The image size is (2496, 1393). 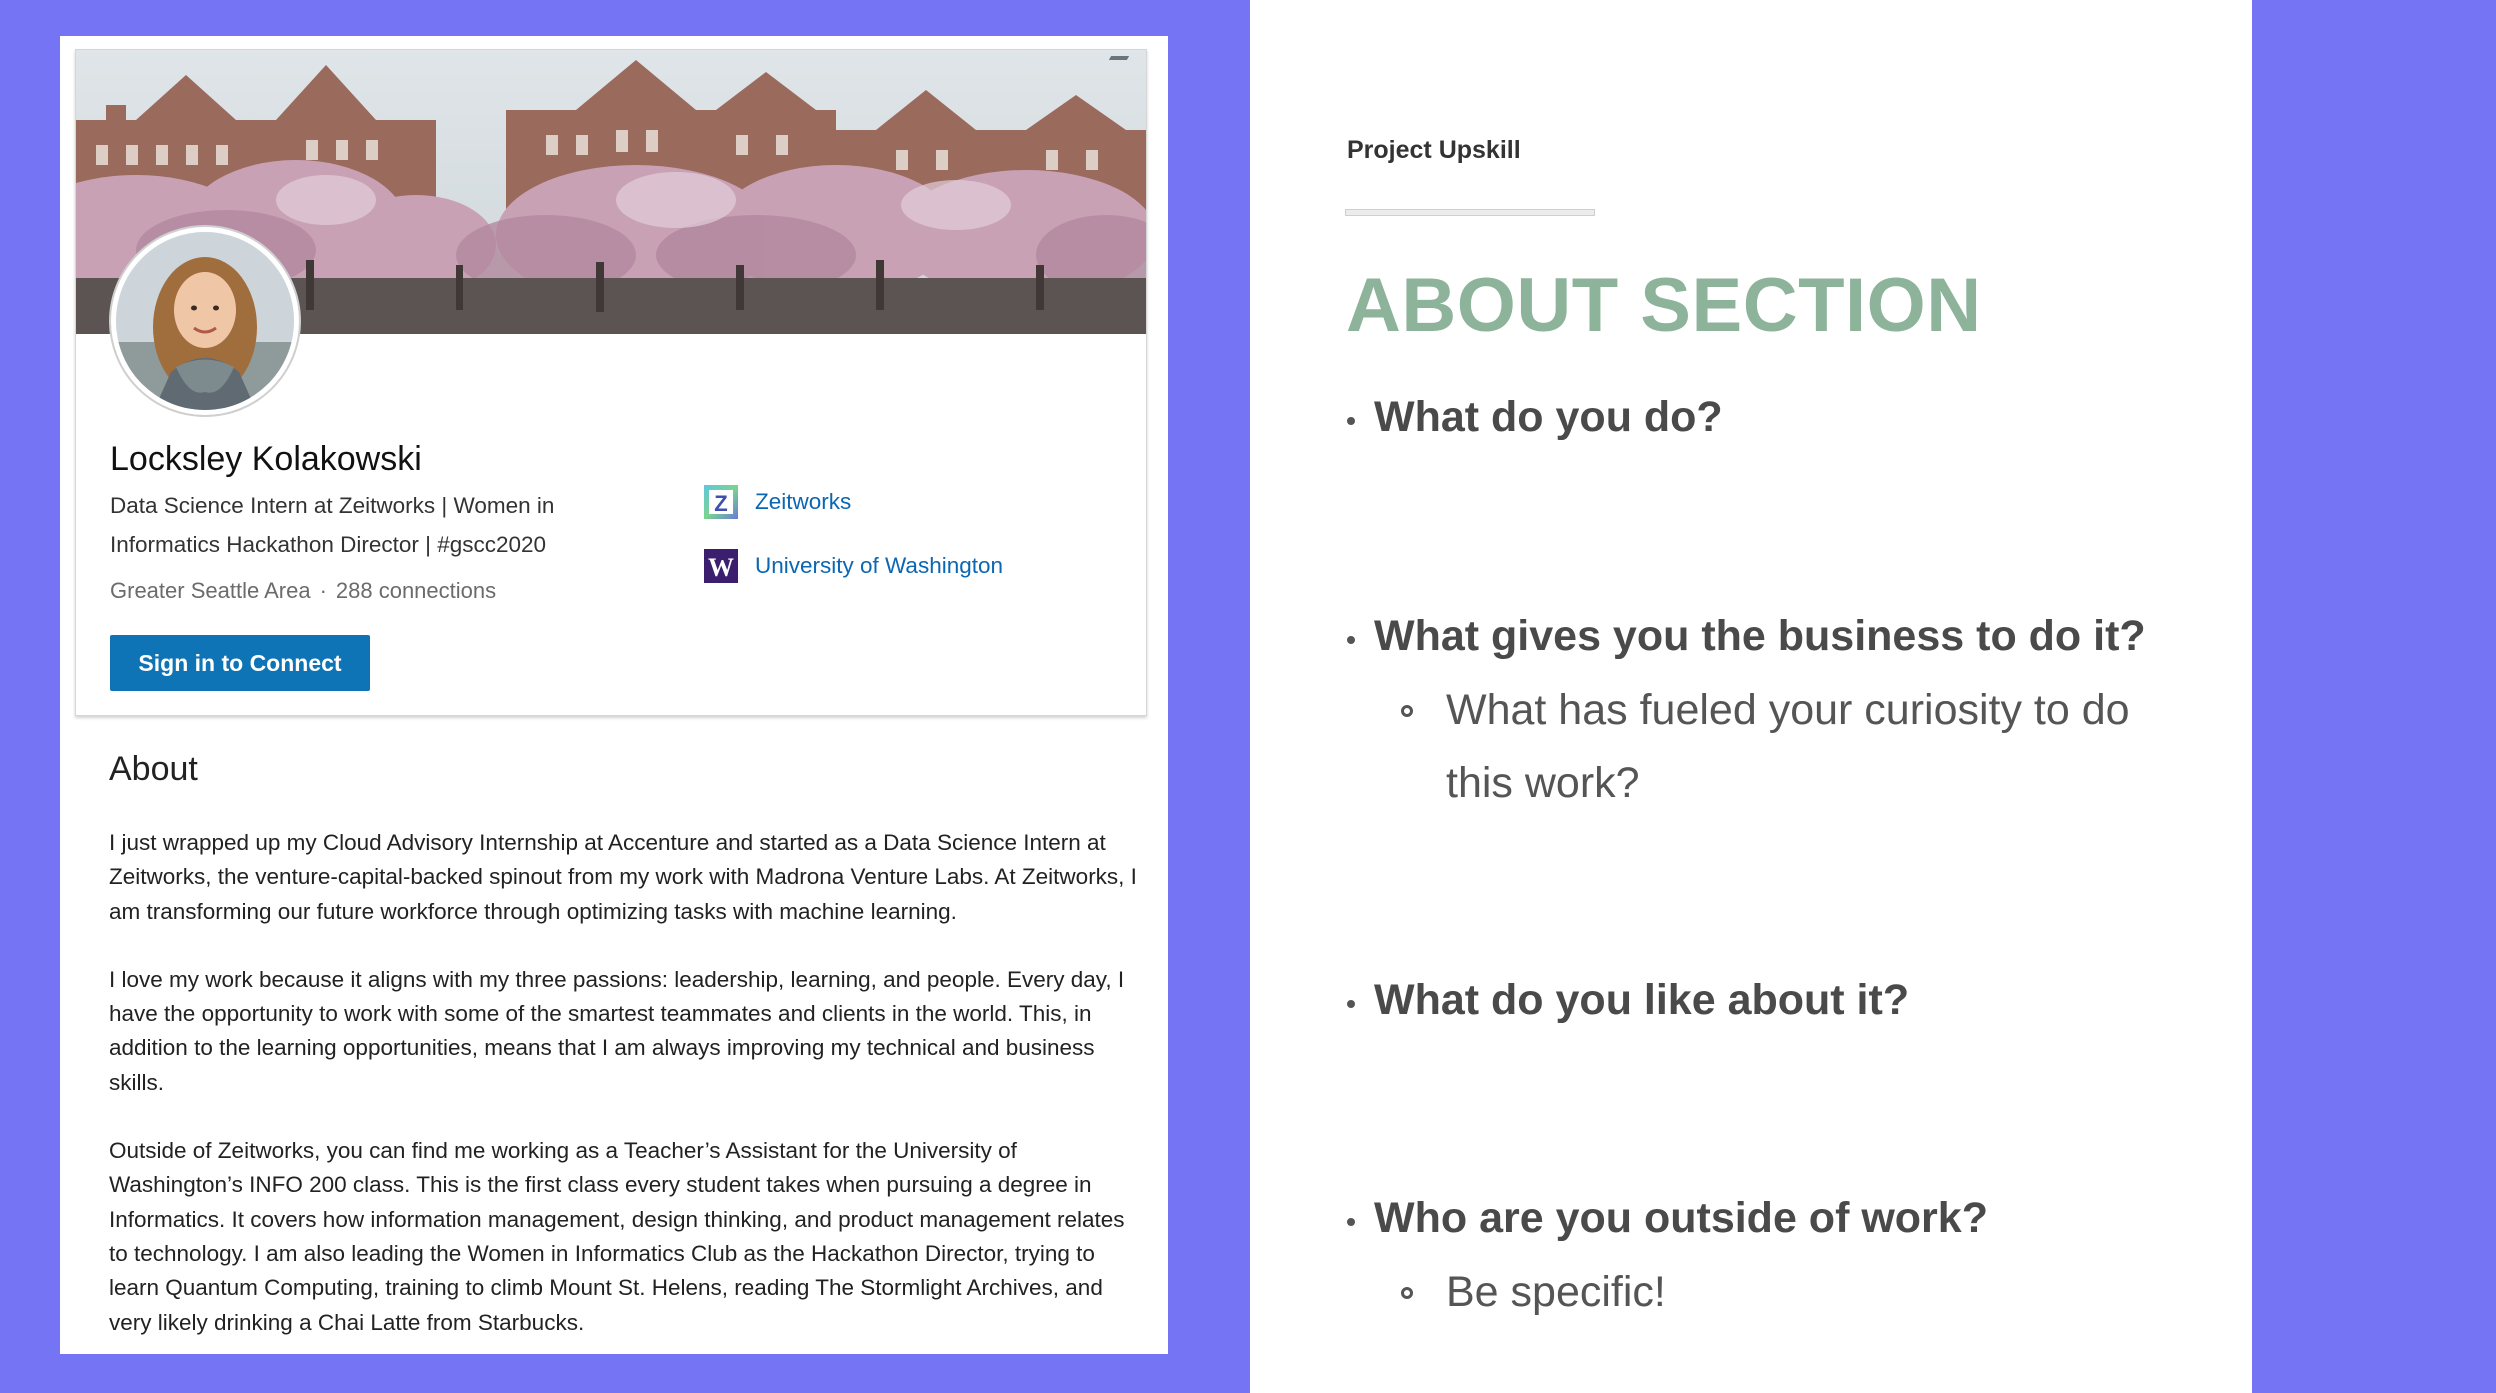 What do you see at coordinates (266, 459) in the screenshot?
I see `profile-name: Locksley Kolakowski` at bounding box center [266, 459].